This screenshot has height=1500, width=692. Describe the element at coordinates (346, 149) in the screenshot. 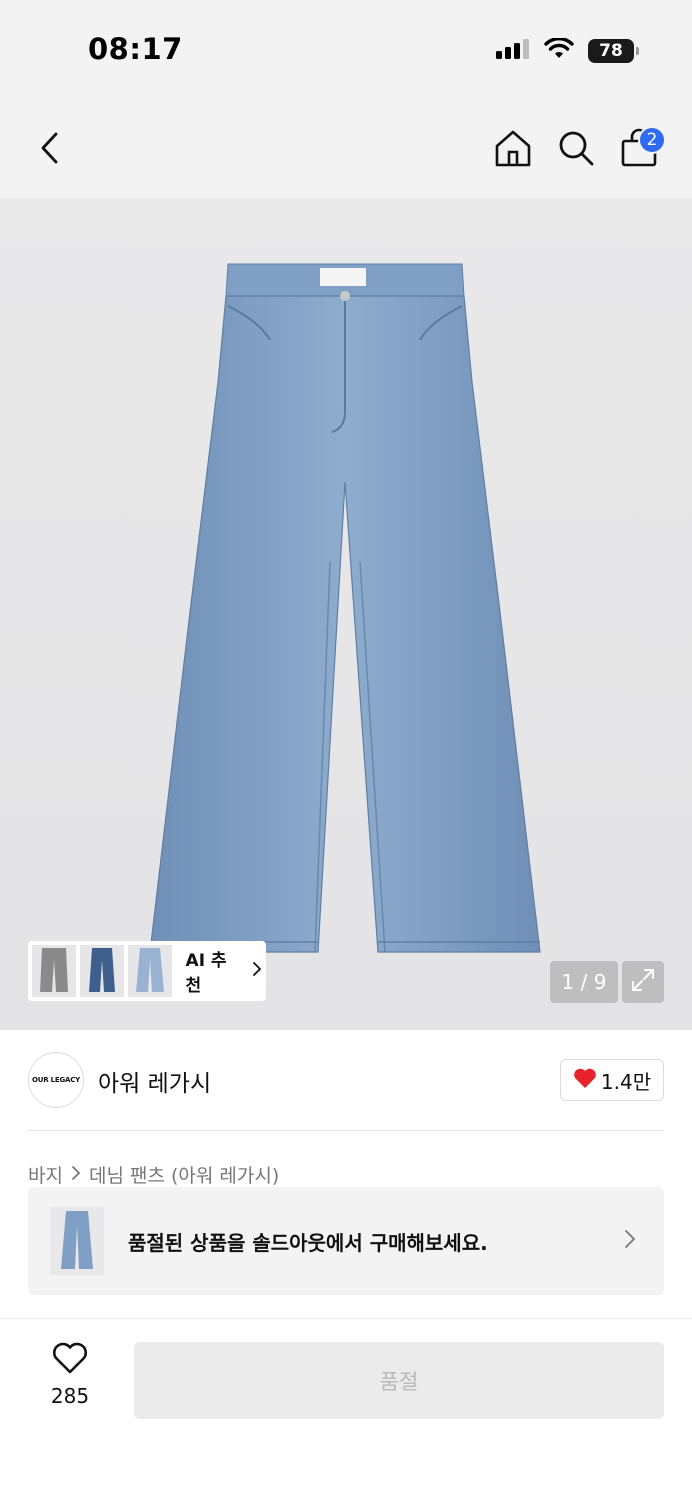

I see `top-nav: 2` at that location.